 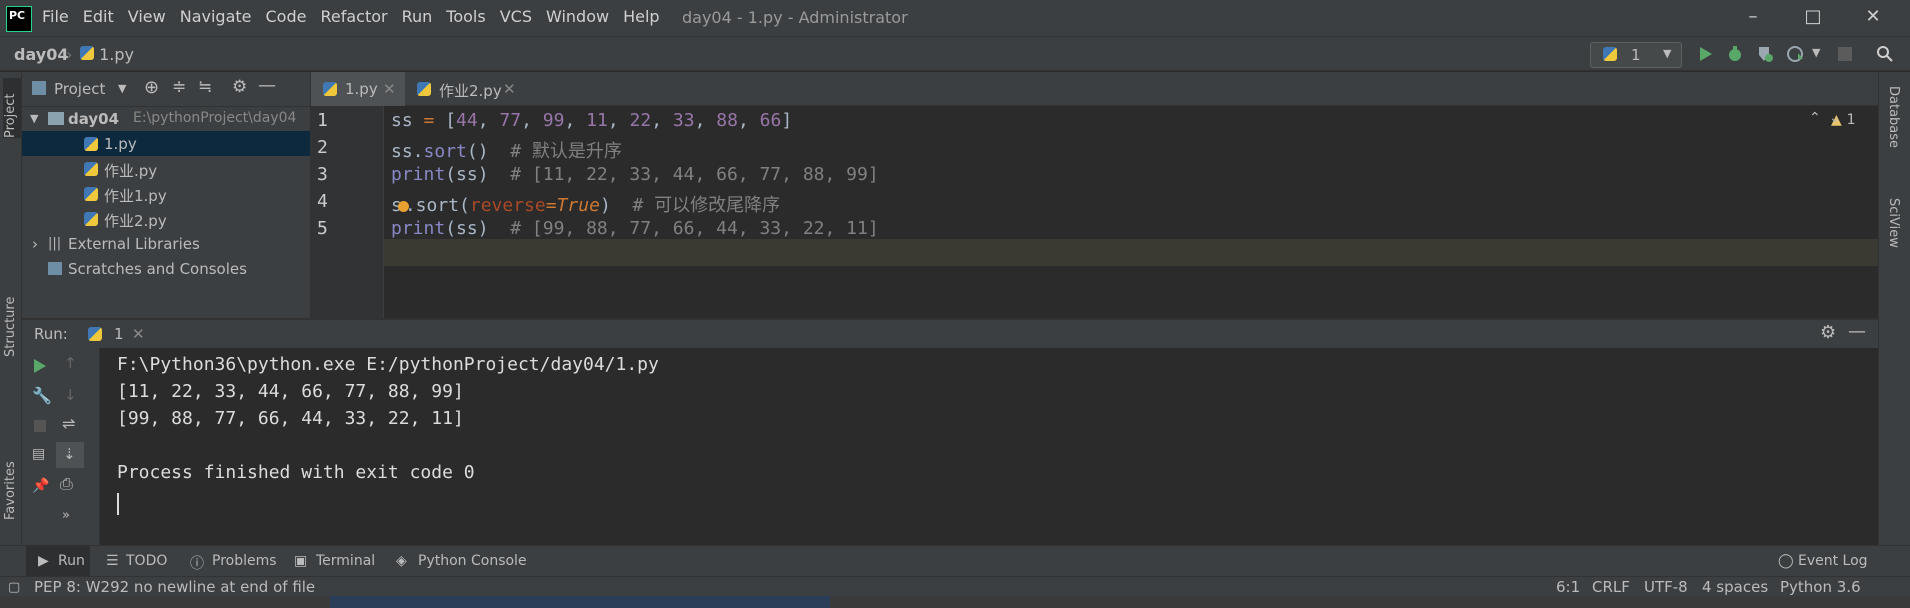 What do you see at coordinates (353, 16) in the screenshot?
I see `menu-refactor: Refactor` at bounding box center [353, 16].